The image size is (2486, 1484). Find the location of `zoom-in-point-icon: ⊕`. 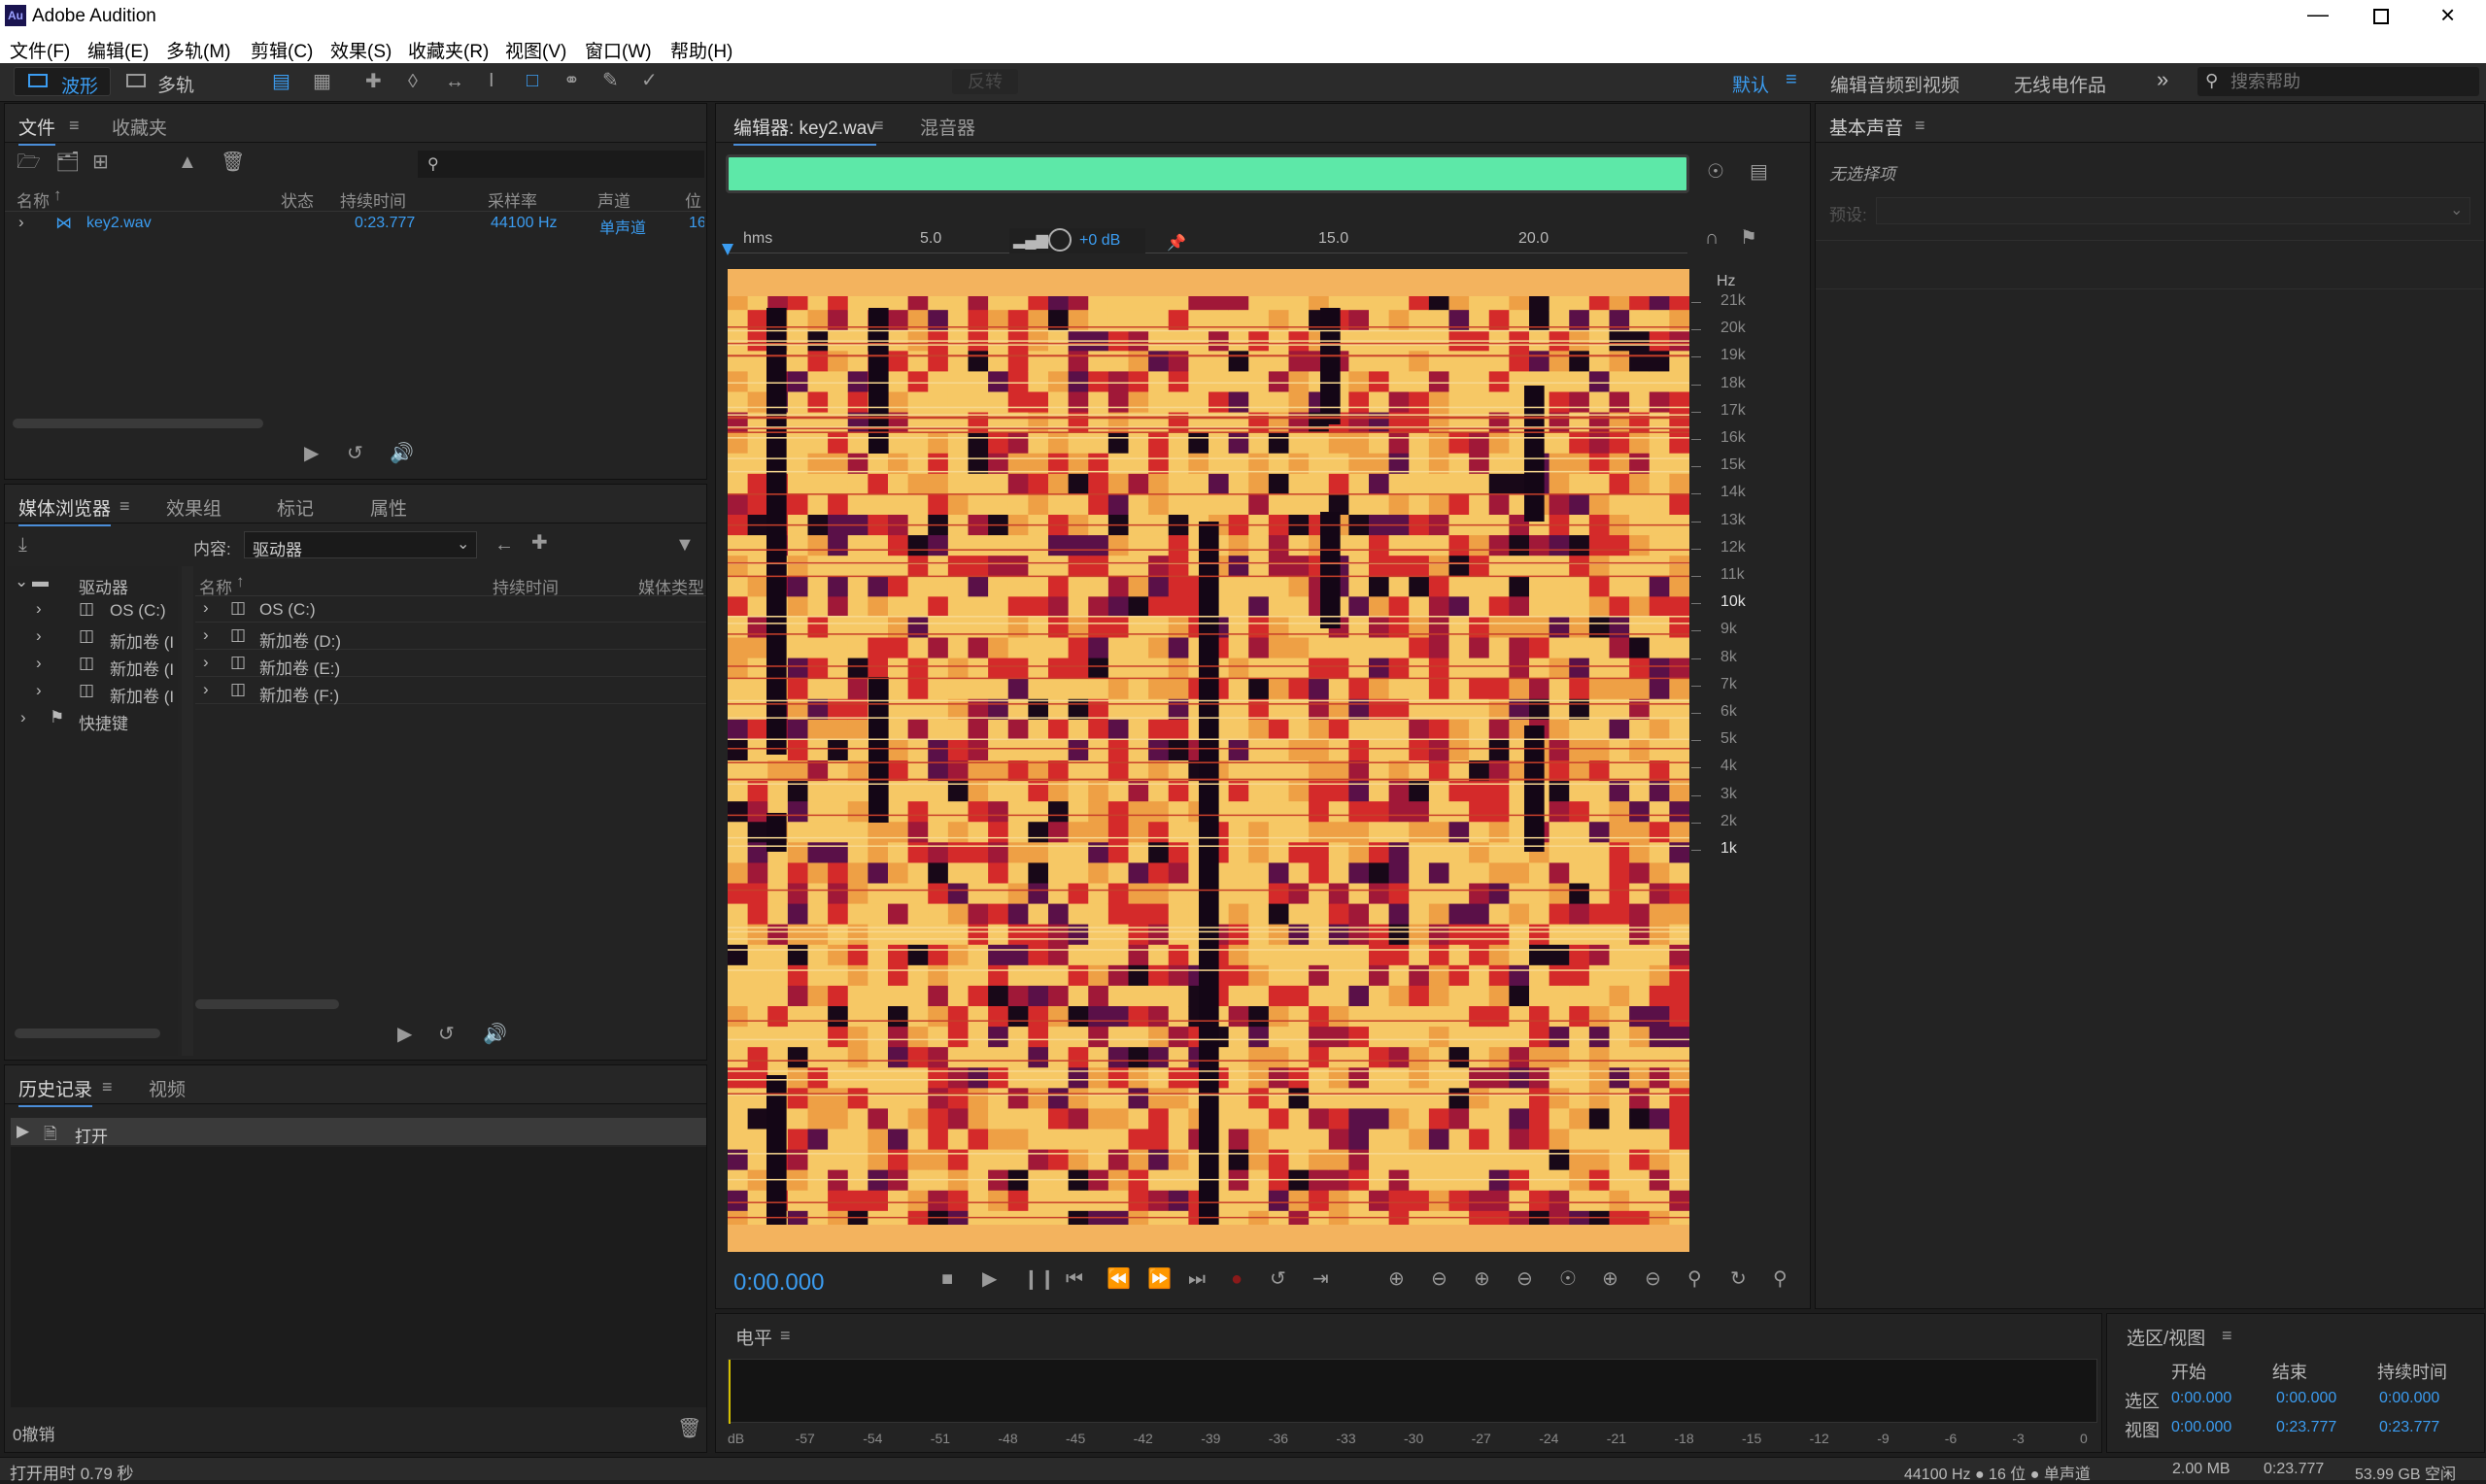

zoom-in-point-icon: ⊕ is located at coordinates (1610, 1279).